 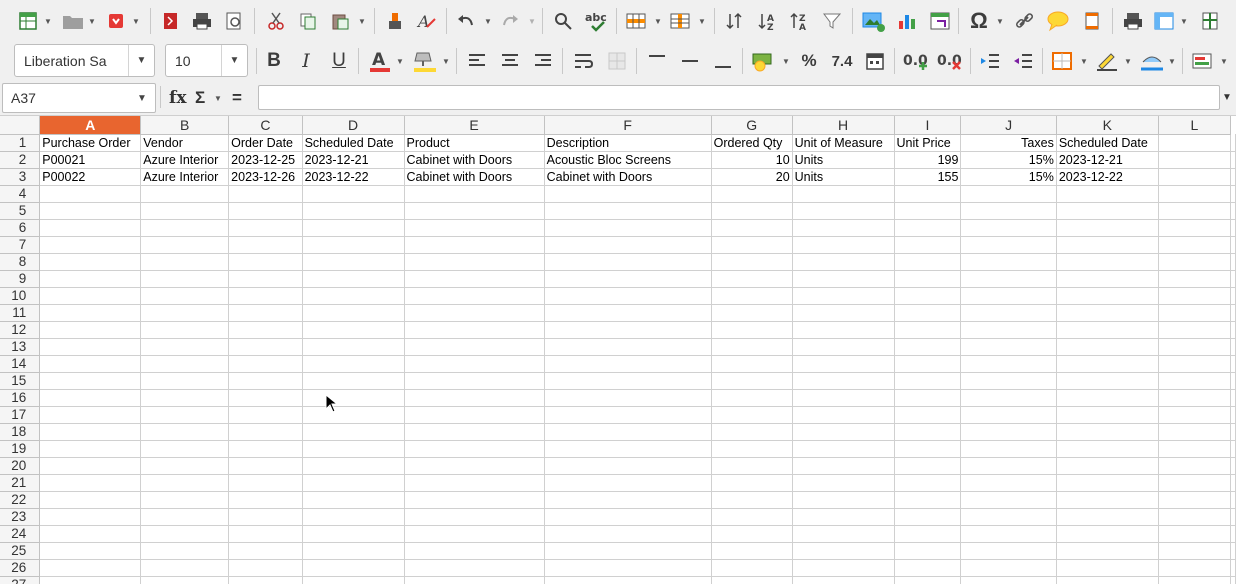 I want to click on cell-b6, so click(x=185, y=228).